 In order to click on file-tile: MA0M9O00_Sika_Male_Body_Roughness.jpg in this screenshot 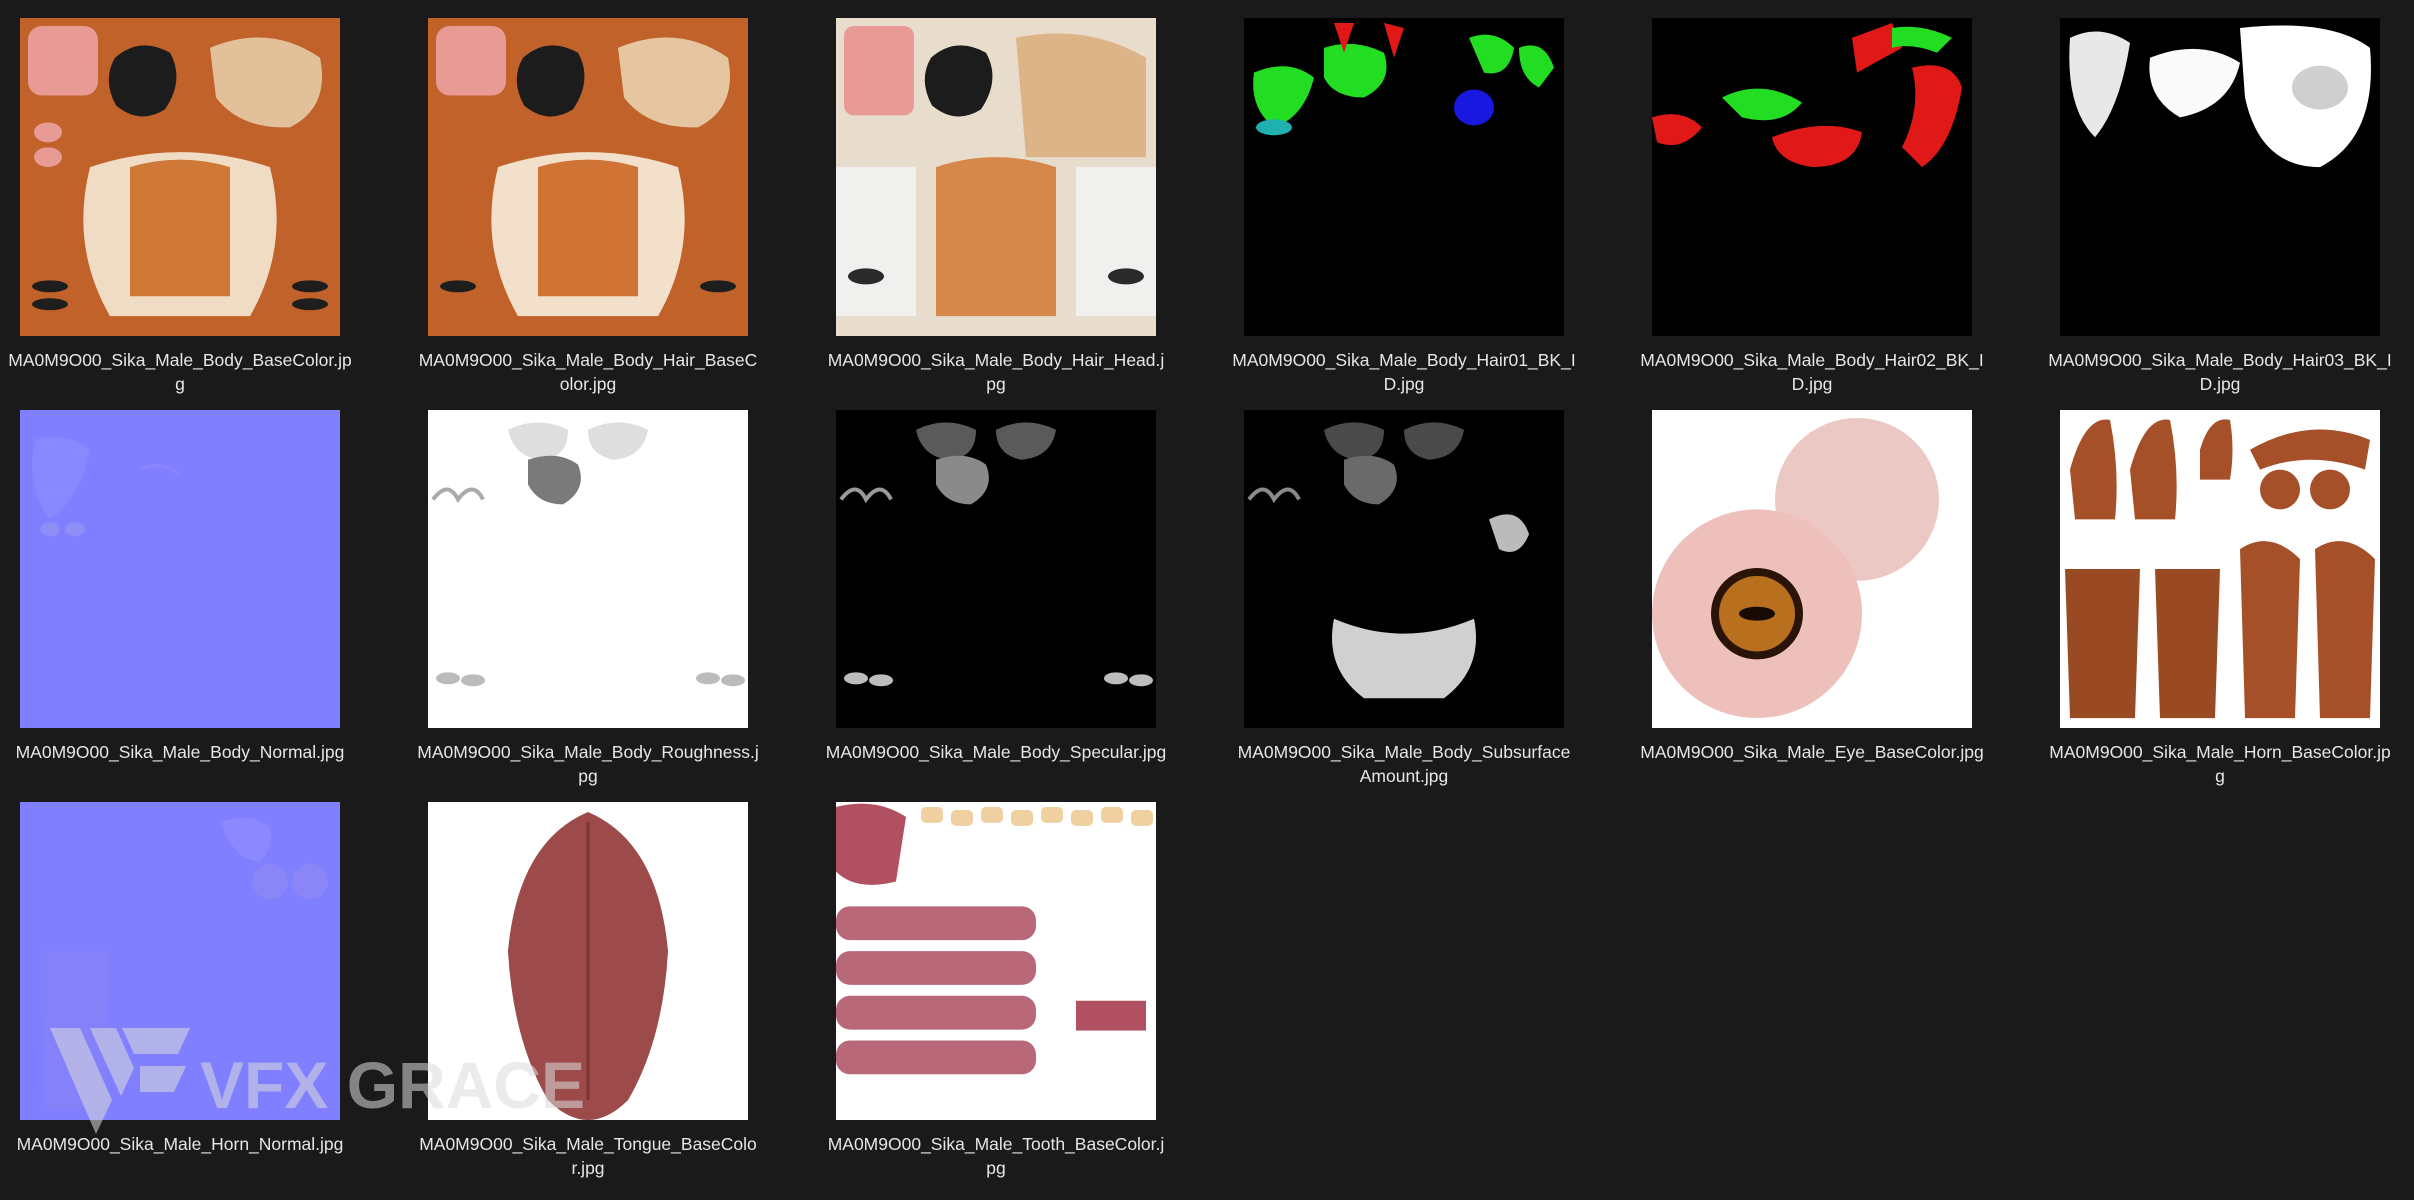, I will do `click(588, 606)`.